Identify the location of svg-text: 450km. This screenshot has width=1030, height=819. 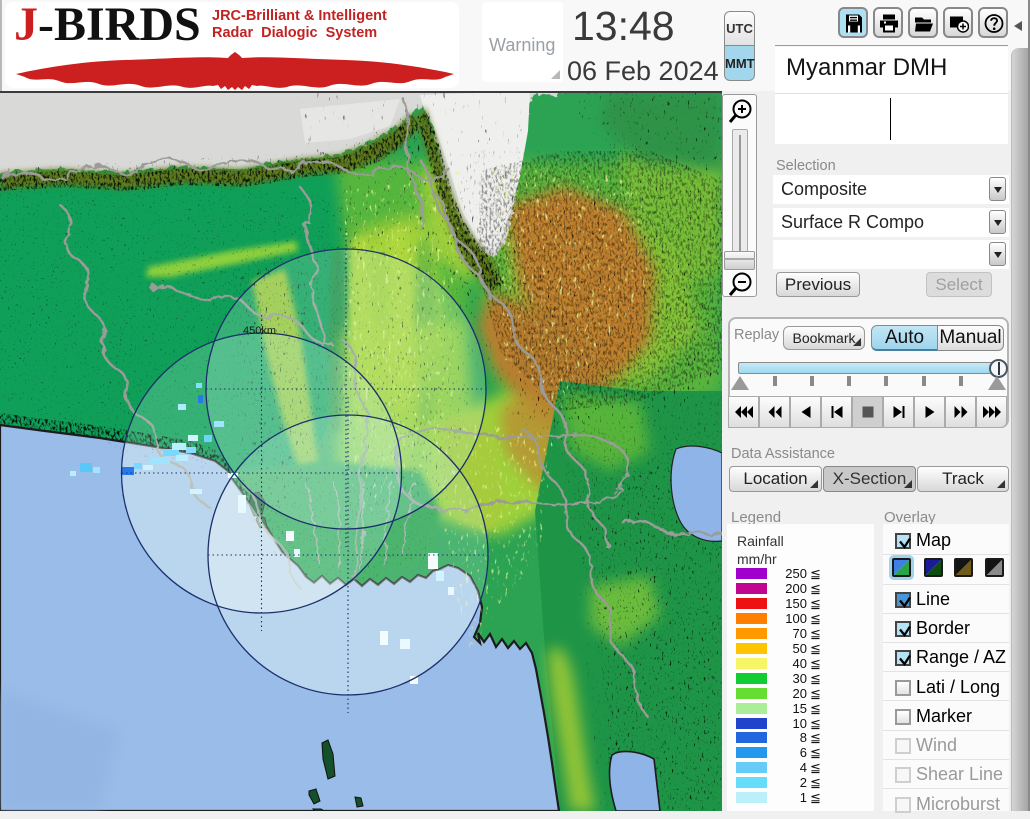
(259, 331).